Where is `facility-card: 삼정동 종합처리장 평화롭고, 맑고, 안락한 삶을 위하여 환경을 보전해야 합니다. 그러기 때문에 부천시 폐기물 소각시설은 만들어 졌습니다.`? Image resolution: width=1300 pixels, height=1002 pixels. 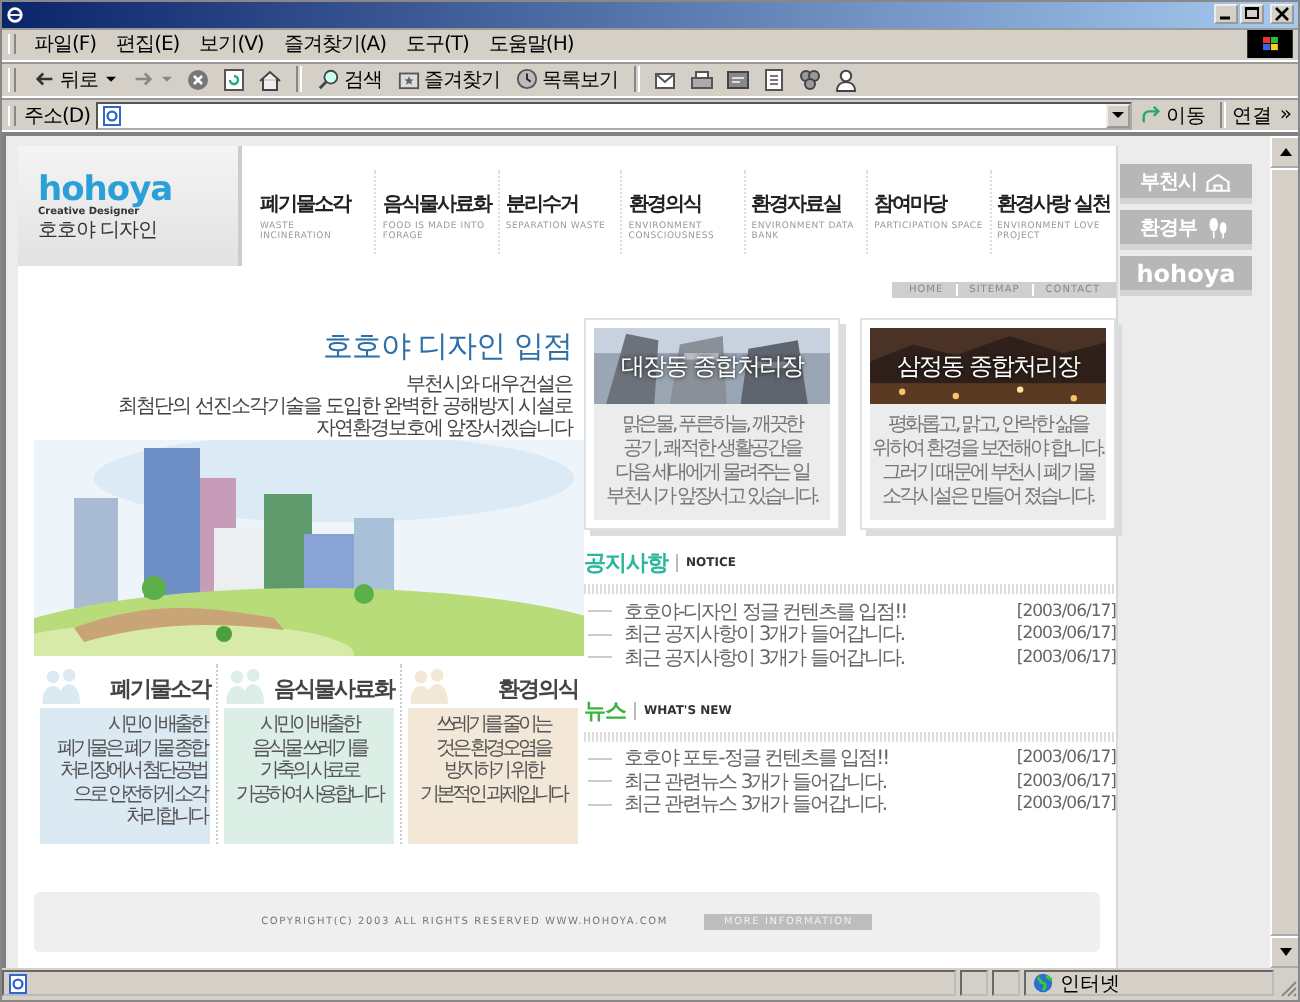
facility-card: 삼정동 종합처리장 평화롭고, 맑고, 안락한 삶을 위하여 환경을 보전해야 합니다. 그러기 때문에 부천시 폐기물 소각시설은 만들어 졌습니다. is located at coordinates (988, 424).